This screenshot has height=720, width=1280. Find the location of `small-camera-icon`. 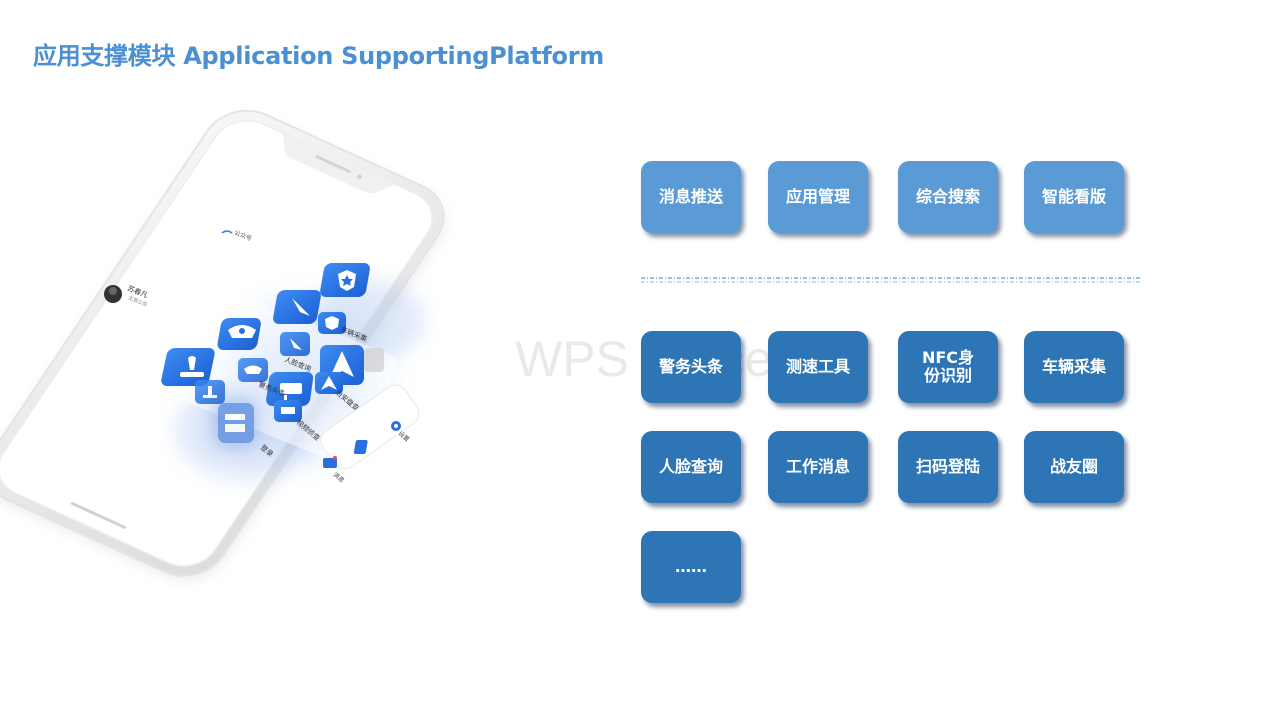

small-camera-icon is located at coordinates (288, 411).